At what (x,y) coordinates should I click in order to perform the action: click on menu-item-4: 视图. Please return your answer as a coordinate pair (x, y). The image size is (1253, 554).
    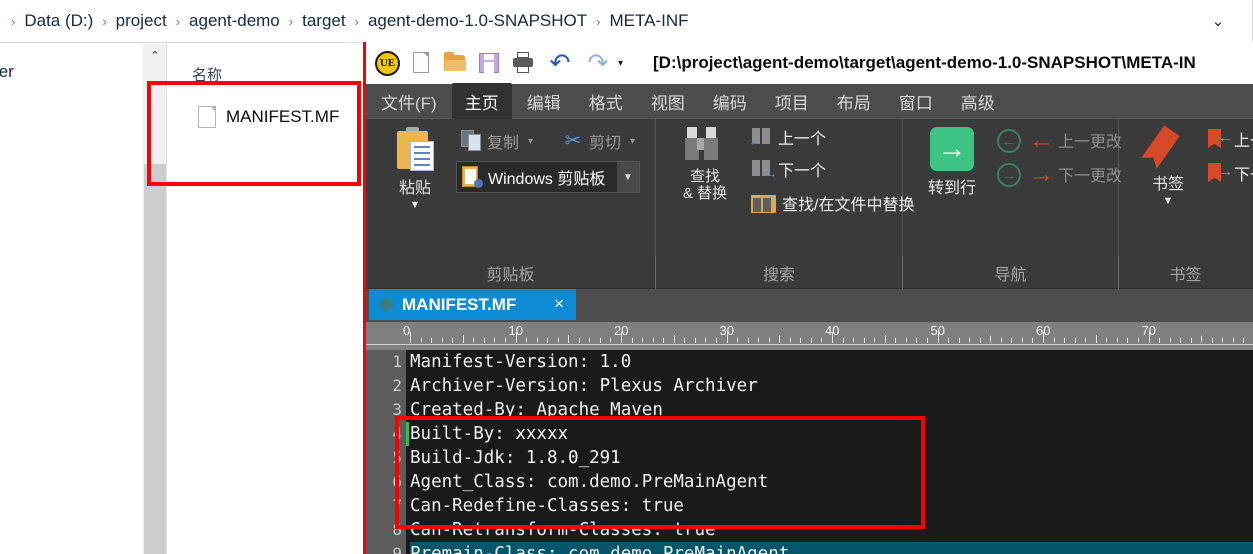
    Looking at the image, I should click on (668, 101).